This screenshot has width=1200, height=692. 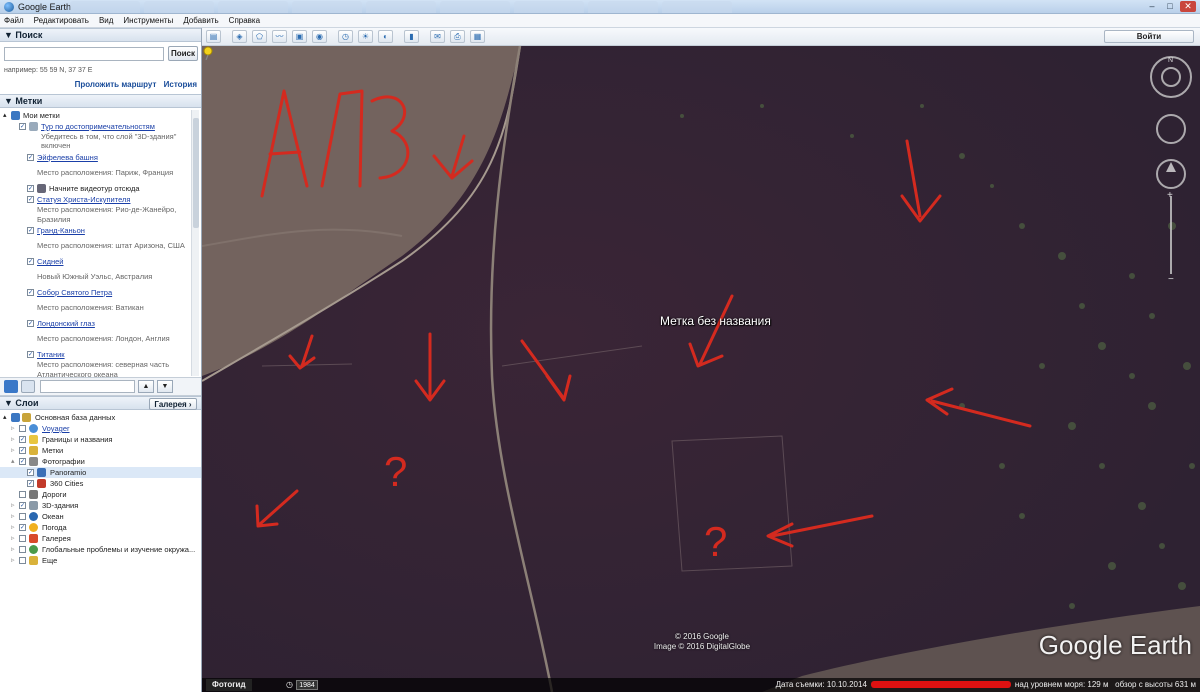 I want to click on minimize-icon: –, so click(x=1152, y=6).